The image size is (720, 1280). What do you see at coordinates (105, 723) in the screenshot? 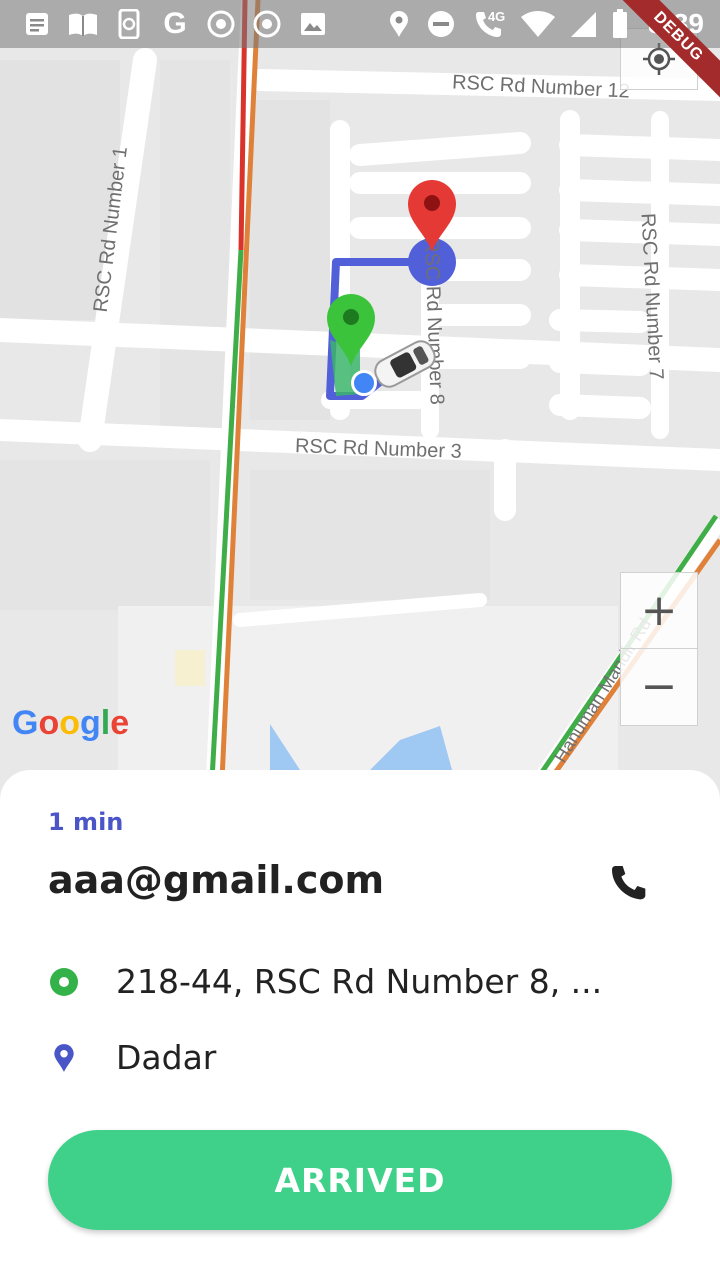
I see `google-logo-letter: l` at bounding box center [105, 723].